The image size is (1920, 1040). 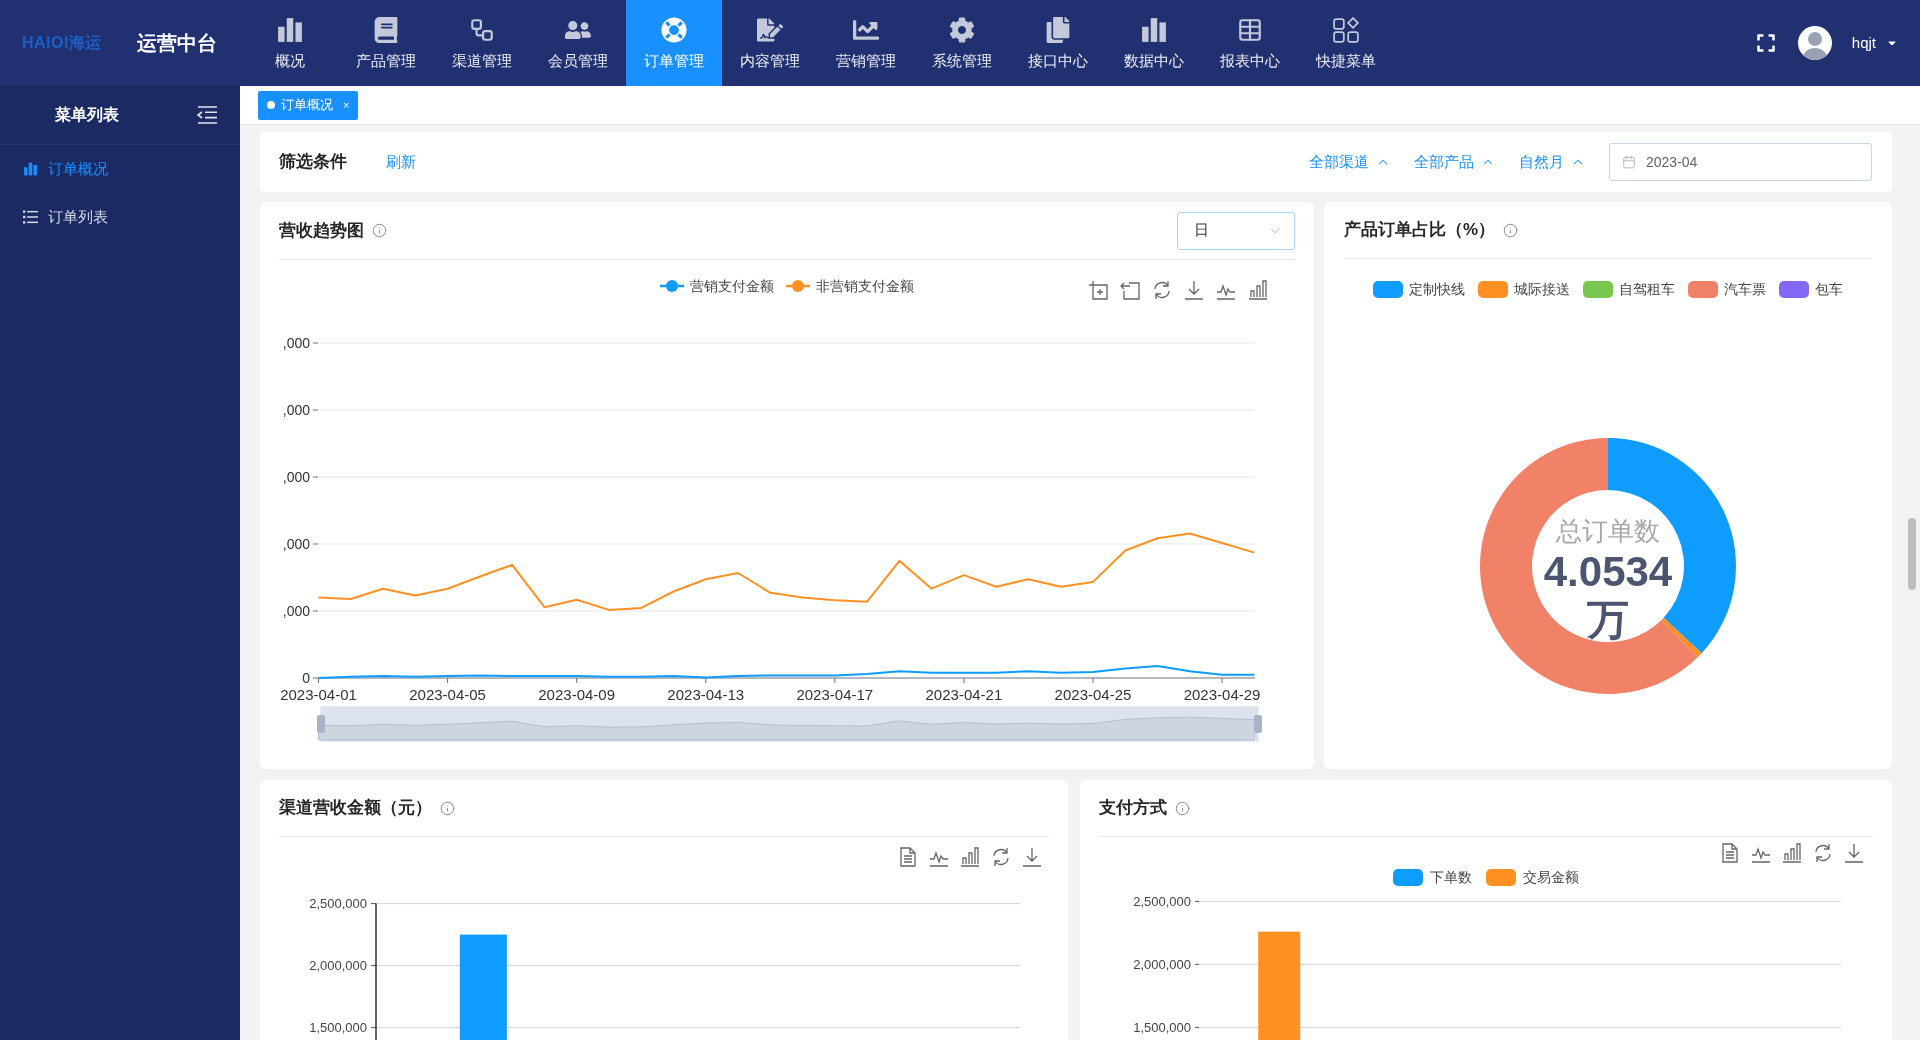 I want to click on document-pen-icon, so click(x=770, y=29).